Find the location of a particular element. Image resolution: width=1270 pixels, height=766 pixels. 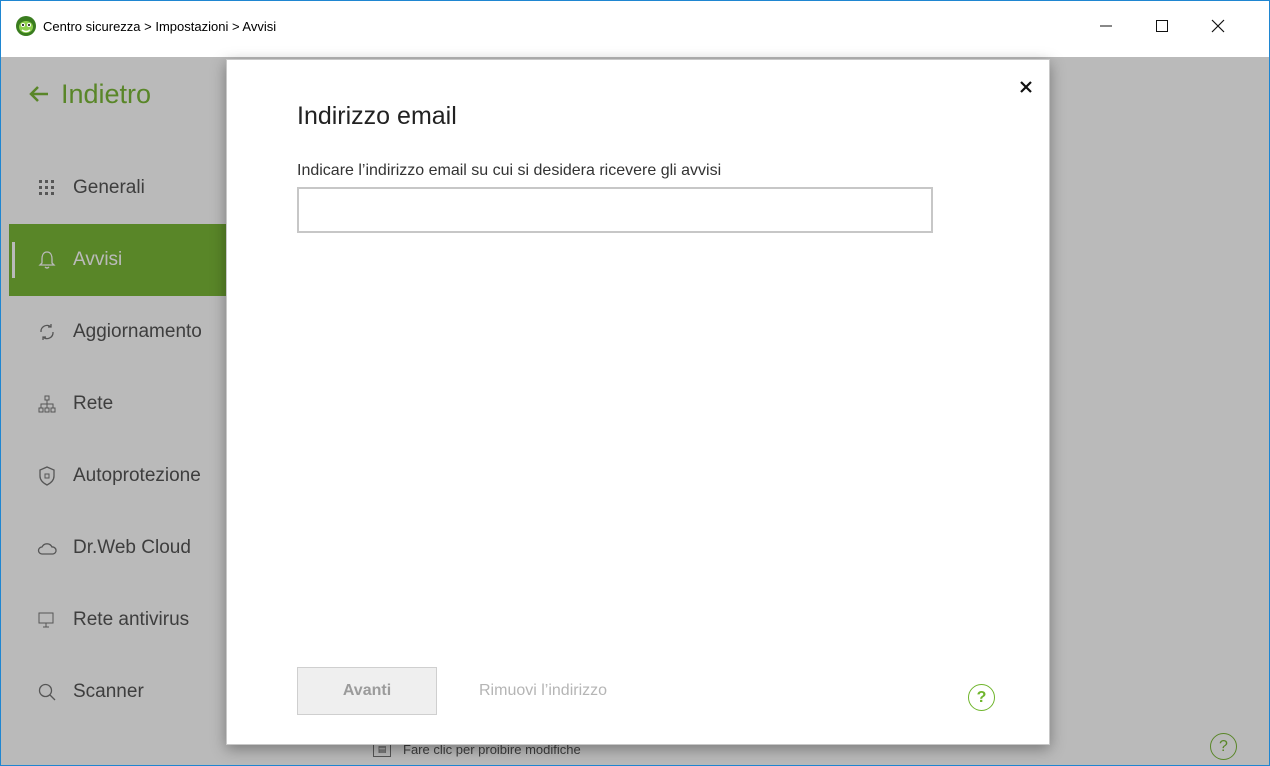

title-bar: Centro sicurezza > Impostazioni > Avvisi is located at coordinates (635, 29).